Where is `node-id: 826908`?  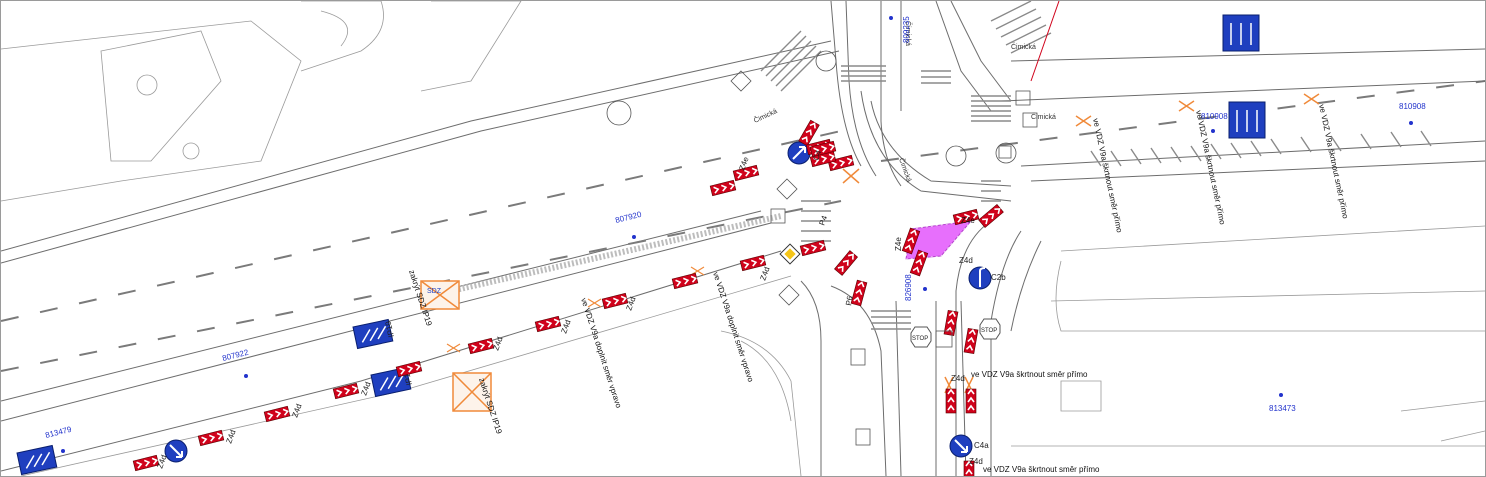
node-id: 826908 is located at coordinates (908, 287).